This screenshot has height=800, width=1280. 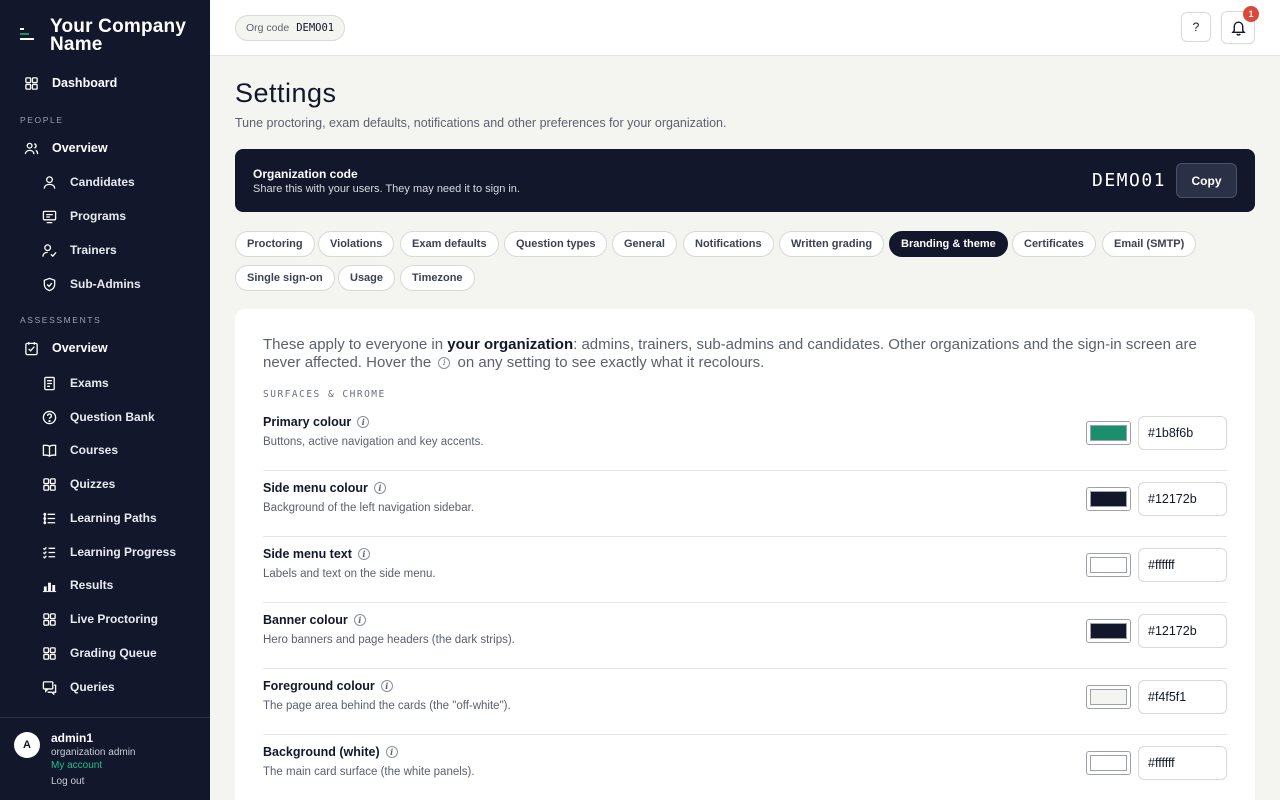 What do you see at coordinates (94, 450) in the screenshot?
I see `sidebar-item-label: Courses` at bounding box center [94, 450].